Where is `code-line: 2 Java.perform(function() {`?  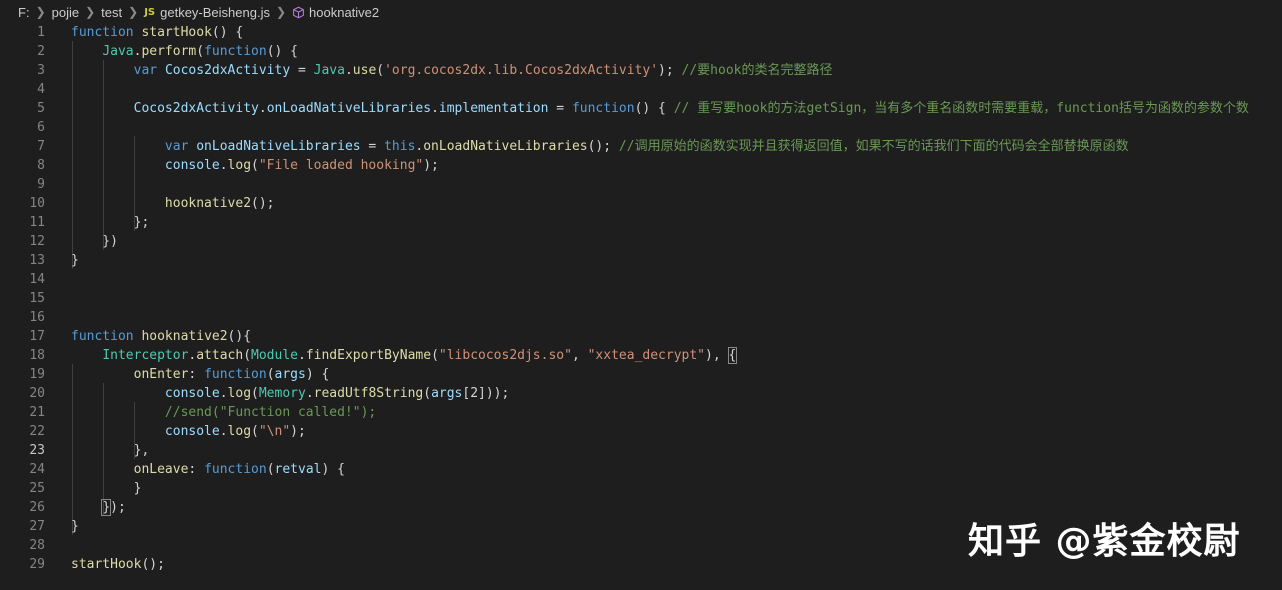
code-line: 2 Java.perform(function() { is located at coordinates (641, 51).